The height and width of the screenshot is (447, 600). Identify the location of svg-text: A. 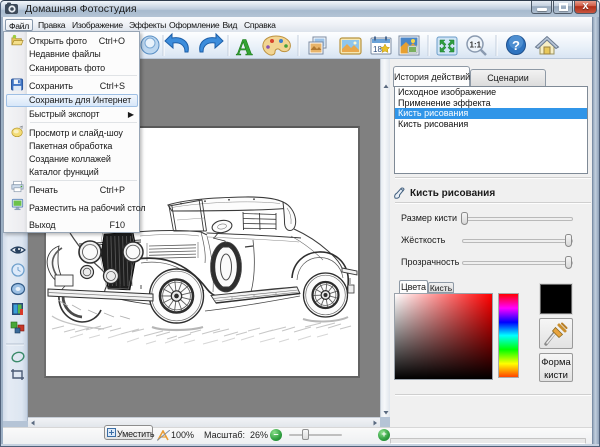
(244, 47).